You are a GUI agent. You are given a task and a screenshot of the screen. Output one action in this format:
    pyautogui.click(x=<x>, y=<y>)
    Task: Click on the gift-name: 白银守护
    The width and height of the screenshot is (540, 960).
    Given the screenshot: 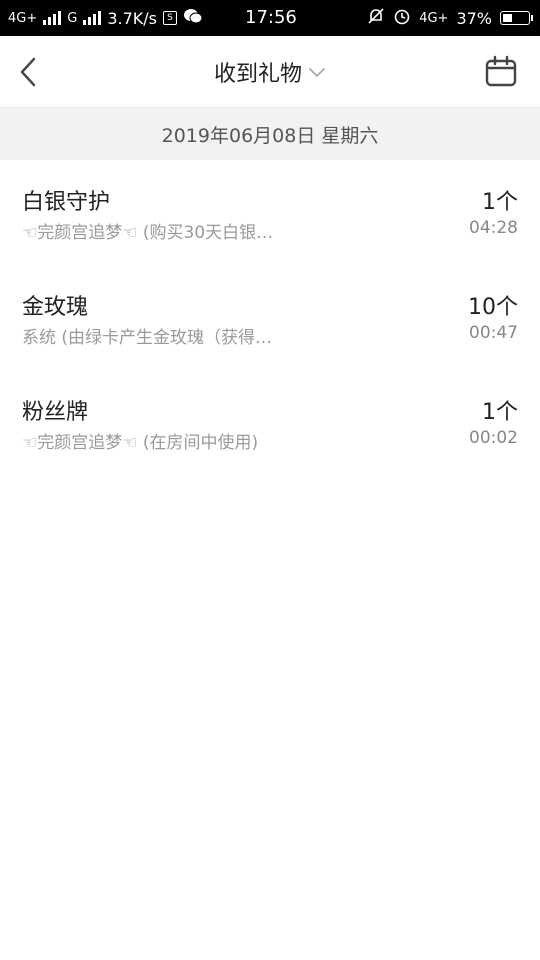 What is the action you would take?
    pyautogui.click(x=66, y=202)
    